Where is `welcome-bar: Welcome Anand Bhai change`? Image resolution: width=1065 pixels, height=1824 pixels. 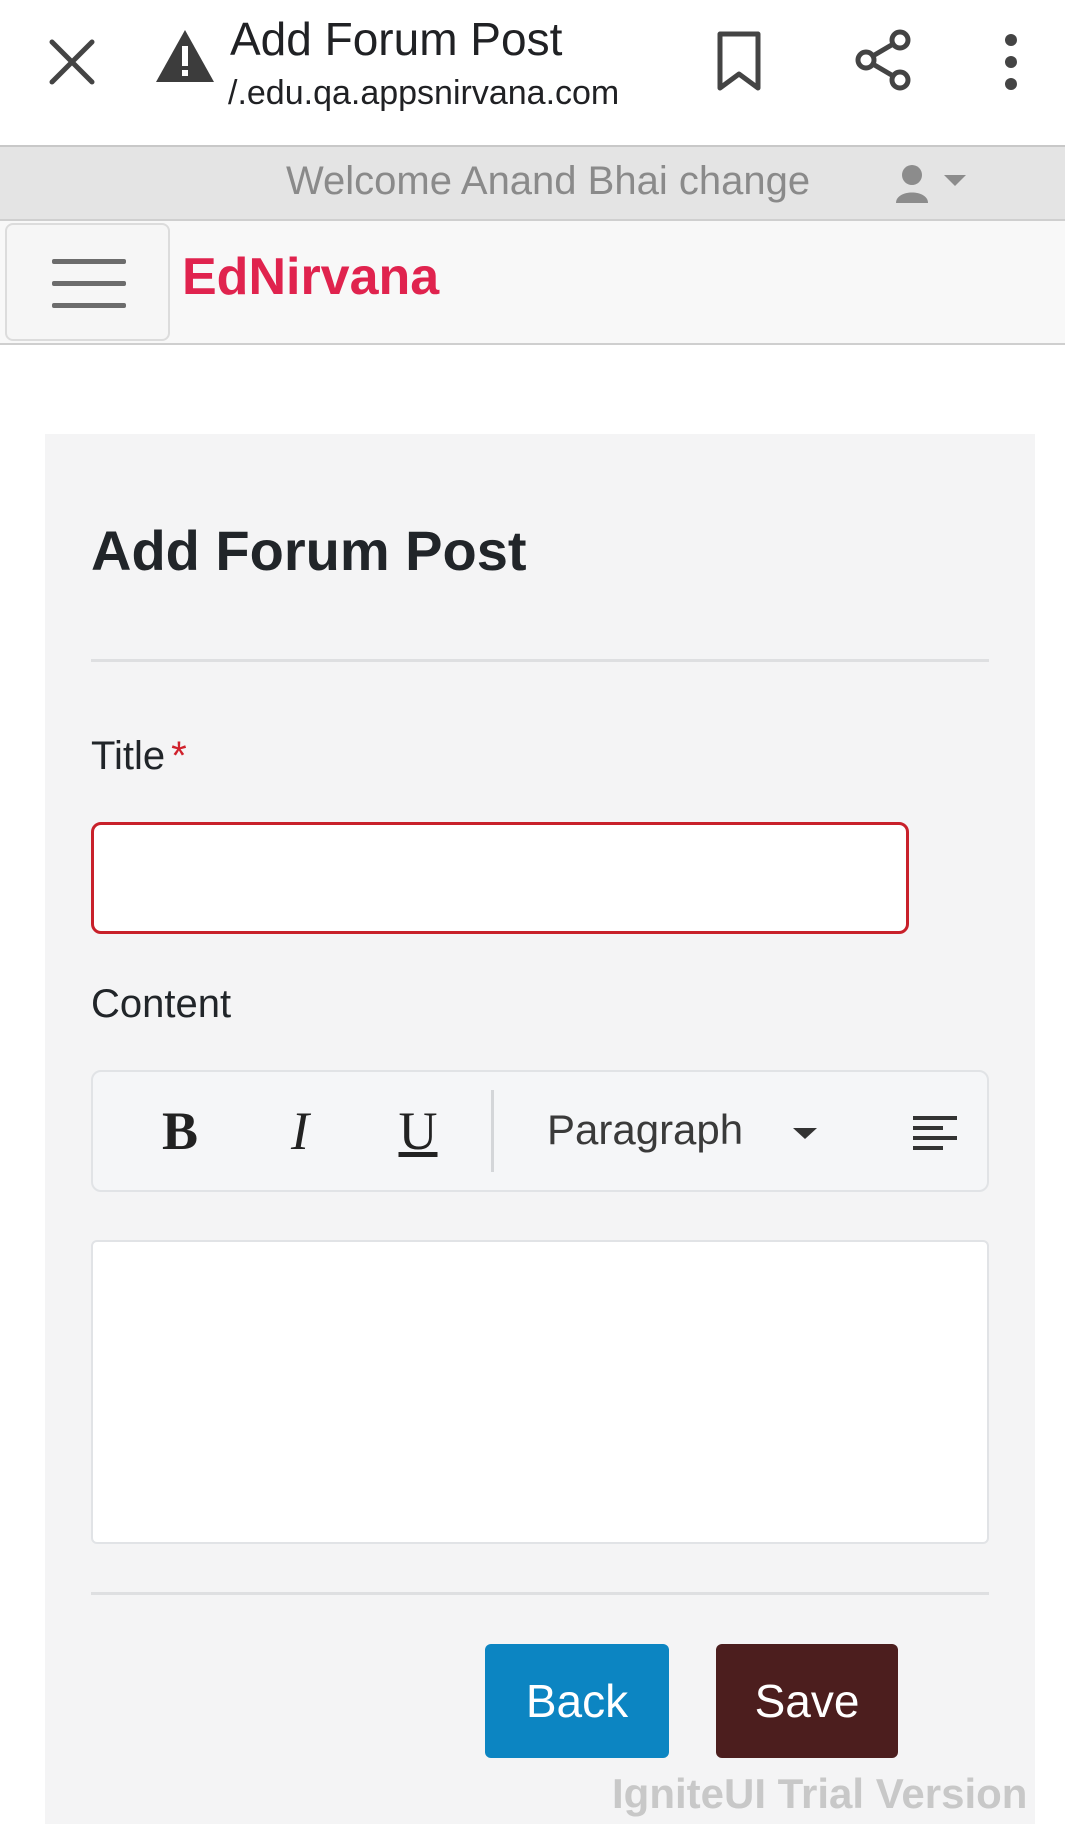
welcome-bar: Welcome Anand Bhai change is located at coordinates (532, 183).